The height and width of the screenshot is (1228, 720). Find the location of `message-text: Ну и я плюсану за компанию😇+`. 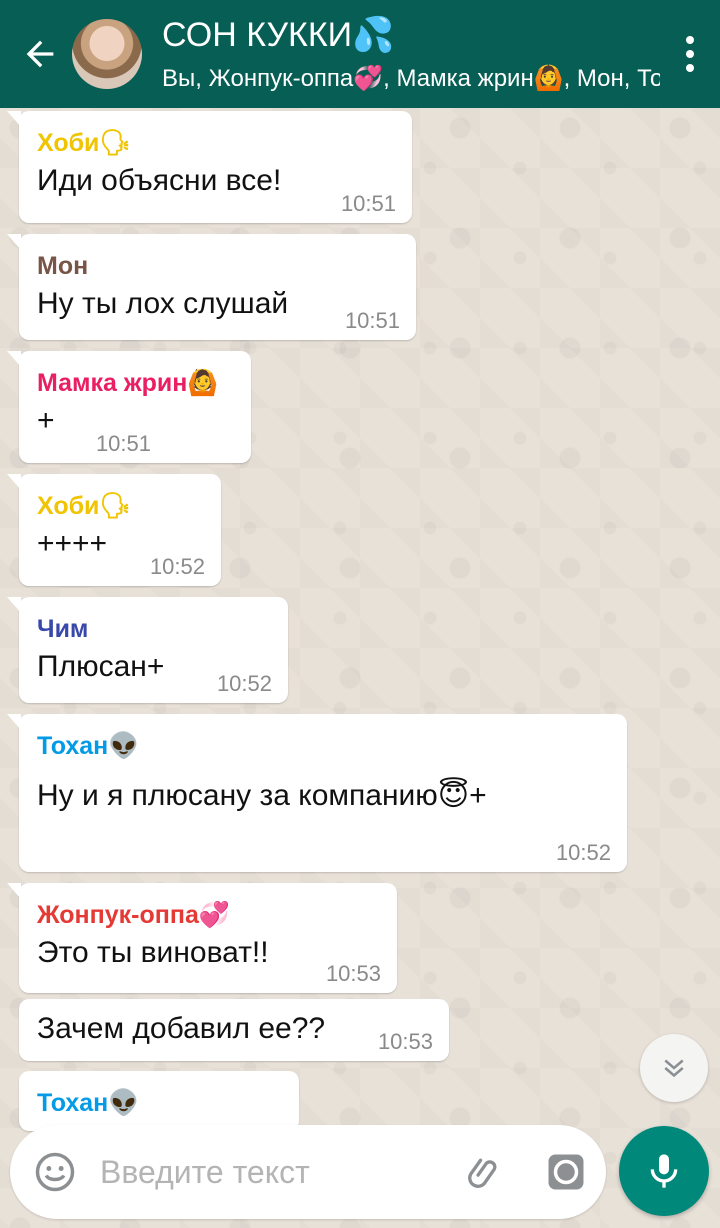

message-text: Ну и я плюсану за компанию😇+ is located at coordinates (262, 795).